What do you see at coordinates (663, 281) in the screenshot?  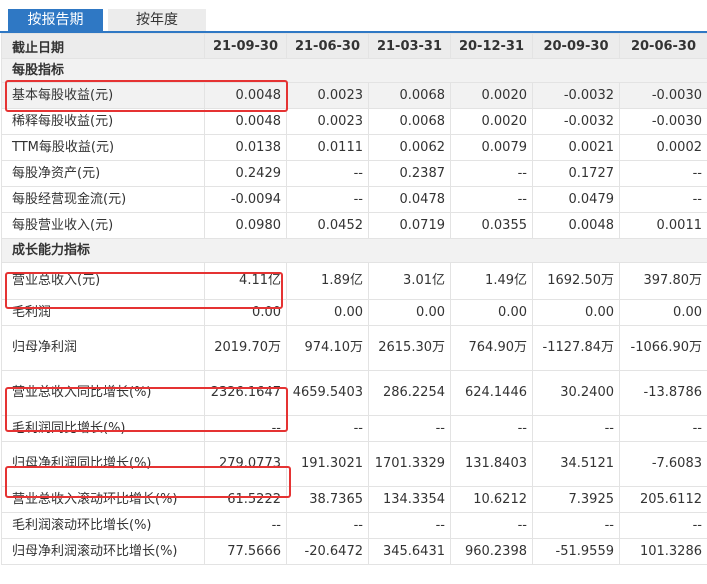 I see `value-cell: 397.80万` at bounding box center [663, 281].